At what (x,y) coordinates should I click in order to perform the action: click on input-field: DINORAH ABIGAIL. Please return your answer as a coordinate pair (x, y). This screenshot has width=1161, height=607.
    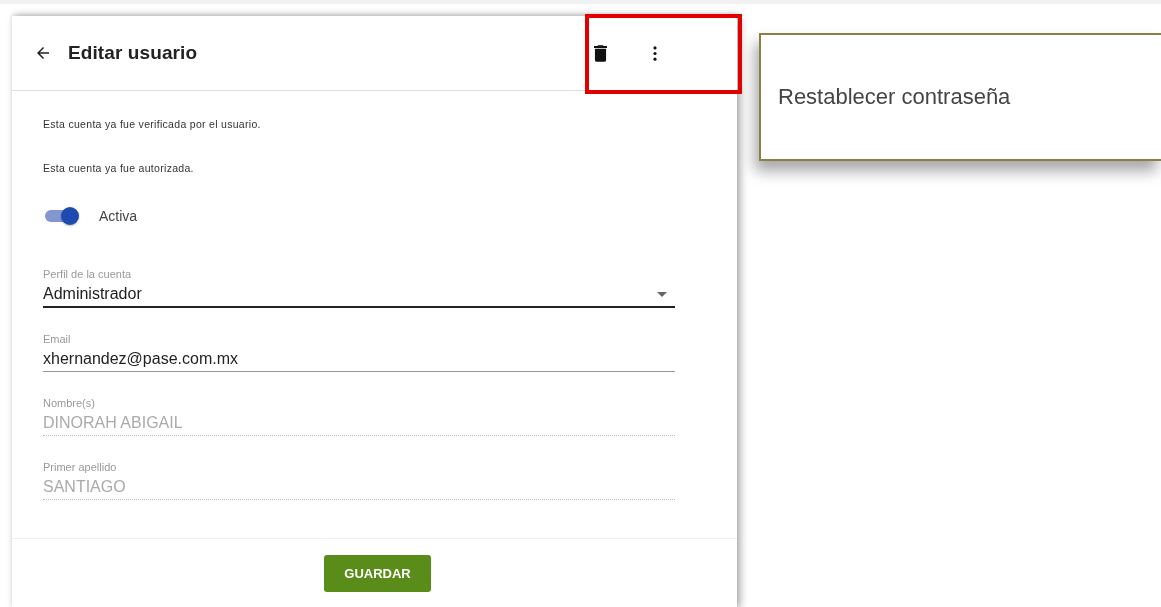
    Looking at the image, I should click on (359, 423).